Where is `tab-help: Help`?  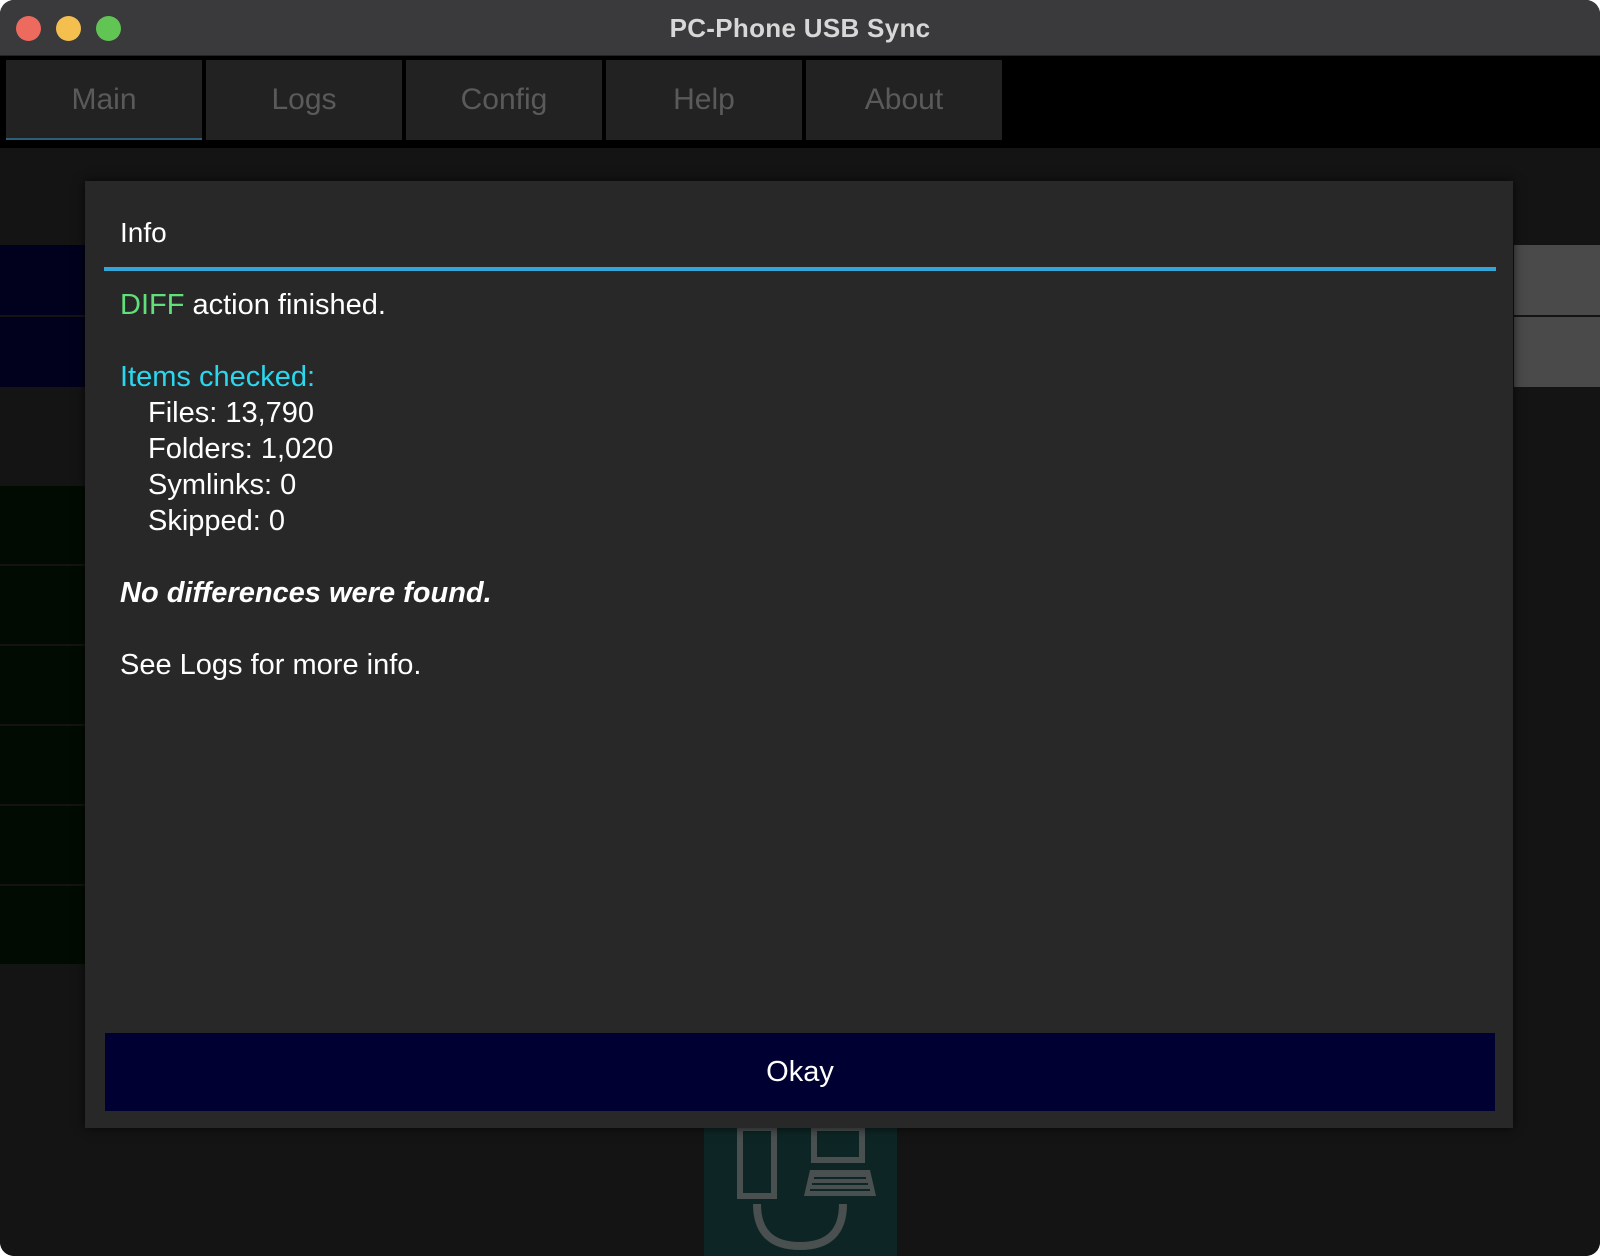 tab-help: Help is located at coordinates (704, 100).